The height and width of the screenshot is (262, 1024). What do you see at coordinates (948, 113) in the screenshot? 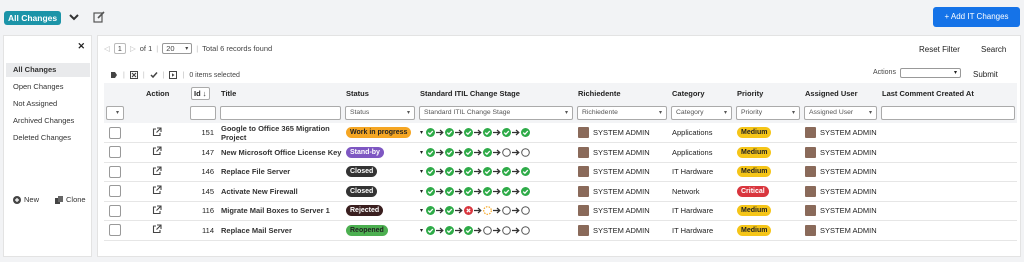
I see `last-comment-filter-input` at bounding box center [948, 113].